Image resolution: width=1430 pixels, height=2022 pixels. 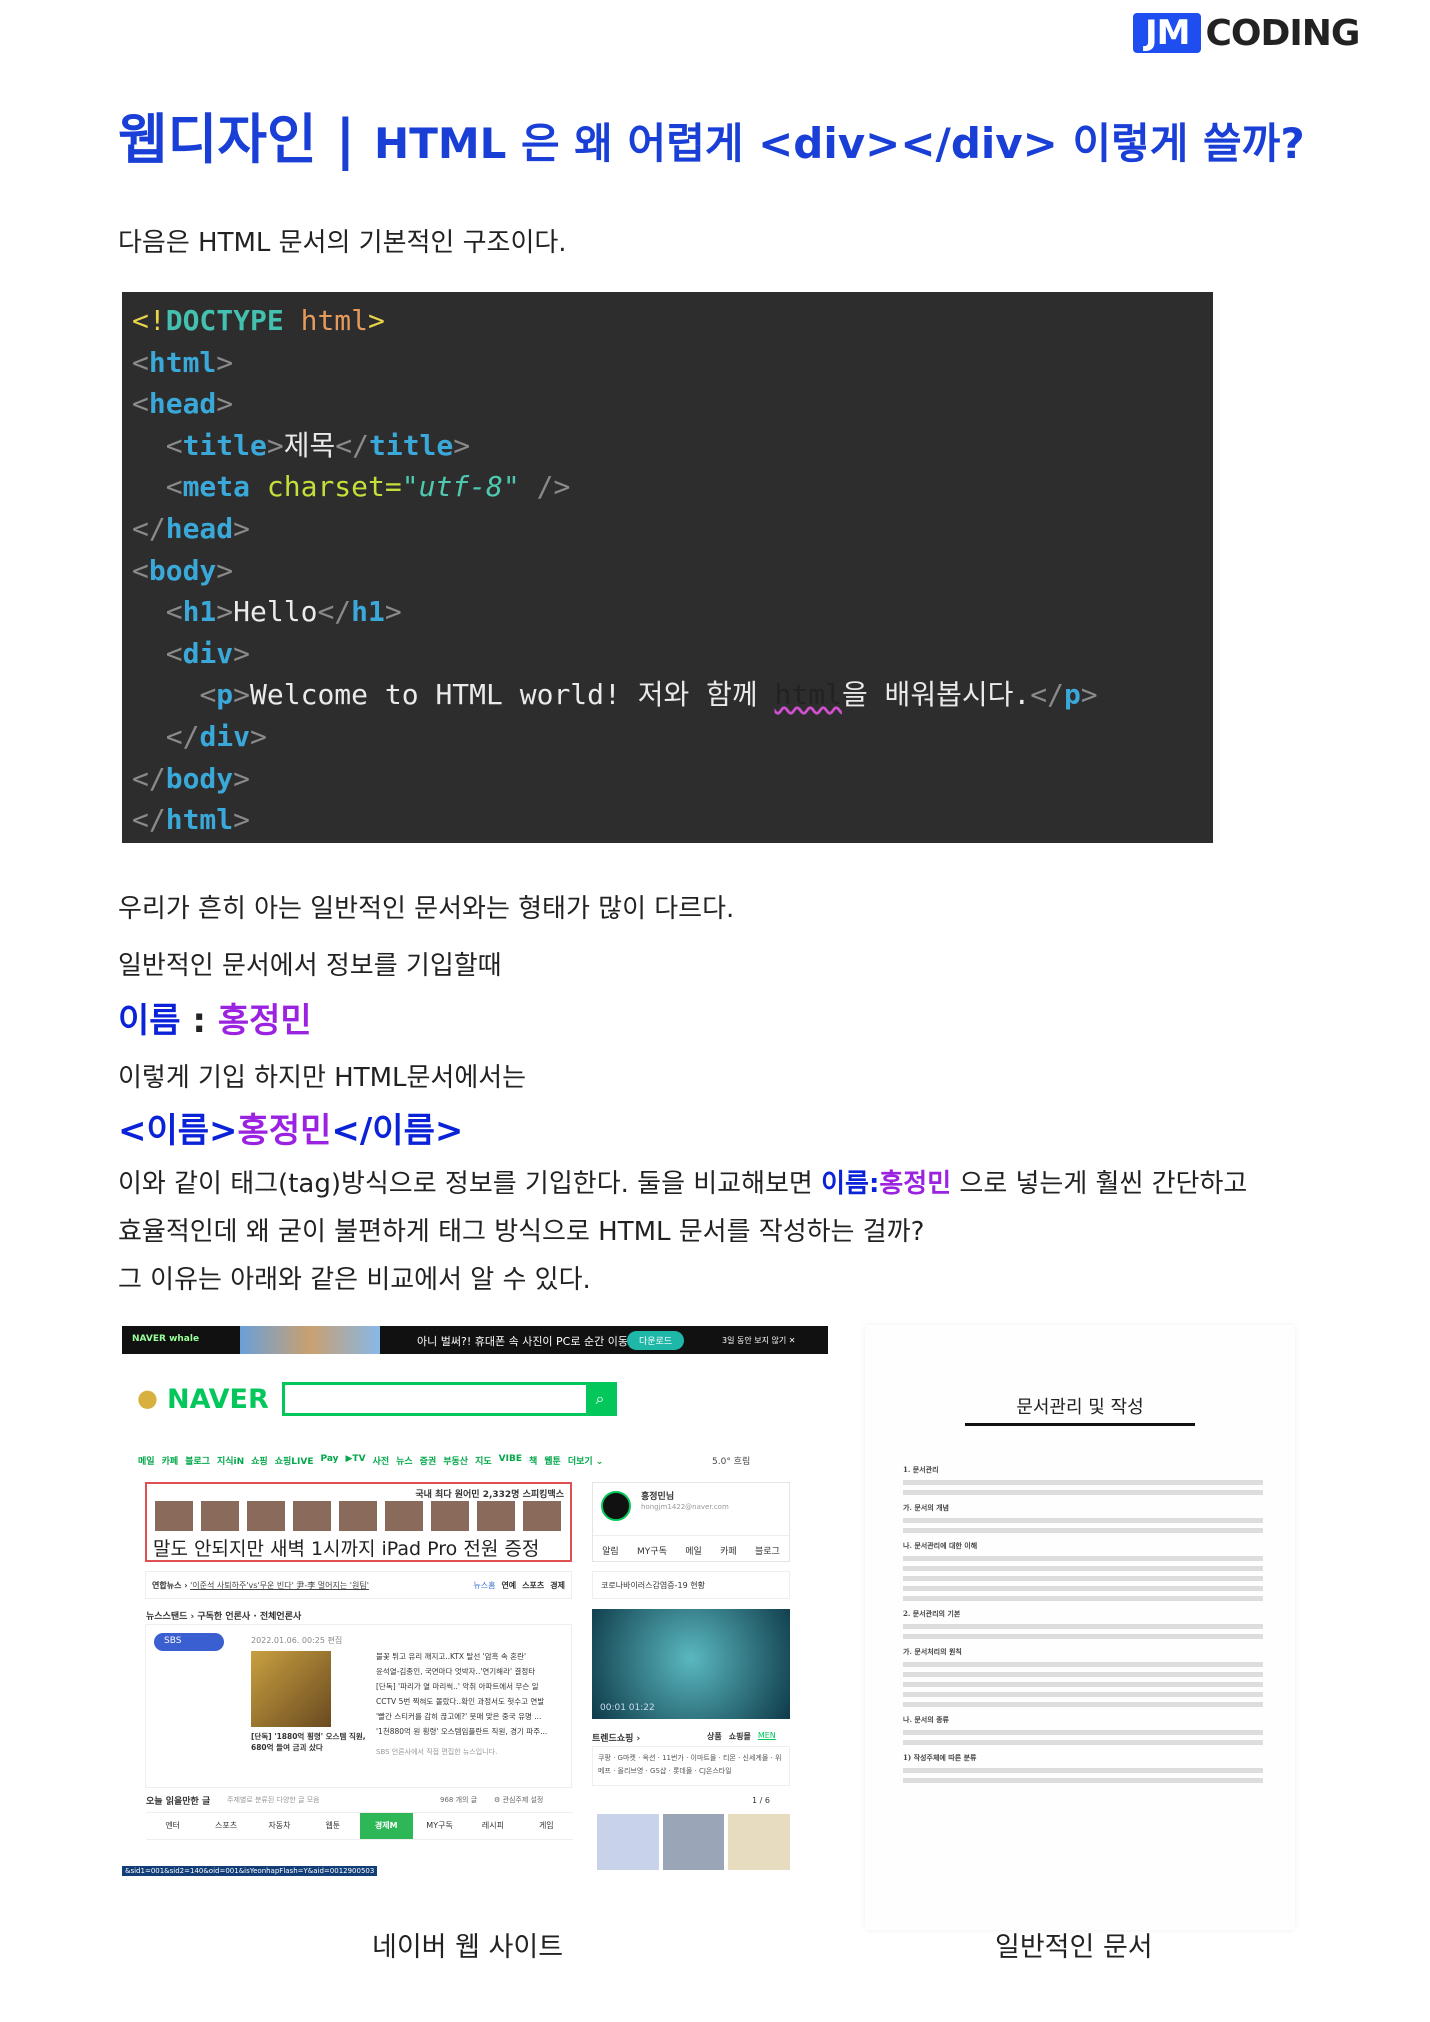 I want to click on headline-link: [단독] '파리가 열 마리씩..' 악취 아파트에서 무슨 일, so click(x=471, y=1686).